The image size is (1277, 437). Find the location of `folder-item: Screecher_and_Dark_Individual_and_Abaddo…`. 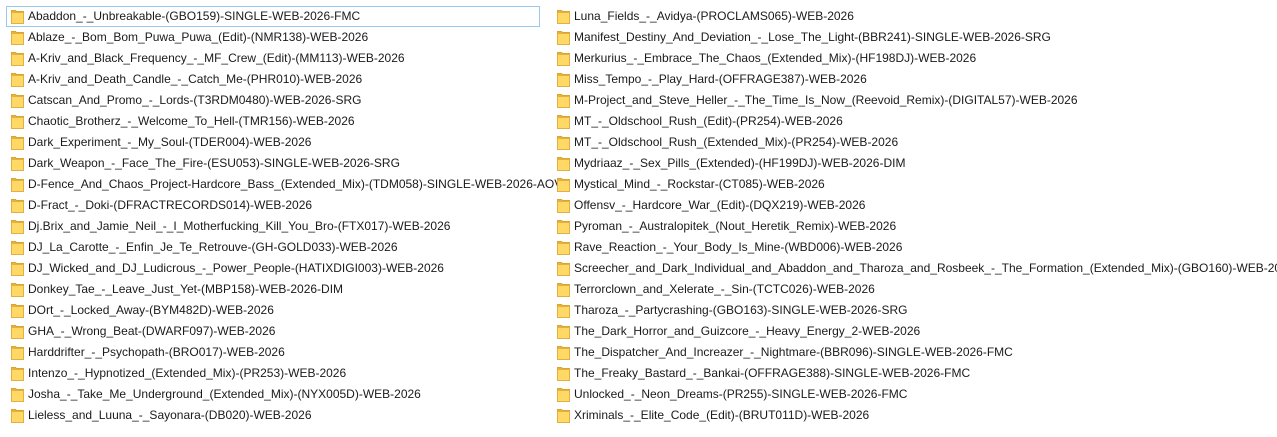

folder-item: Screecher_and_Dark_Individual_and_Abaddo… is located at coordinates (914, 268).